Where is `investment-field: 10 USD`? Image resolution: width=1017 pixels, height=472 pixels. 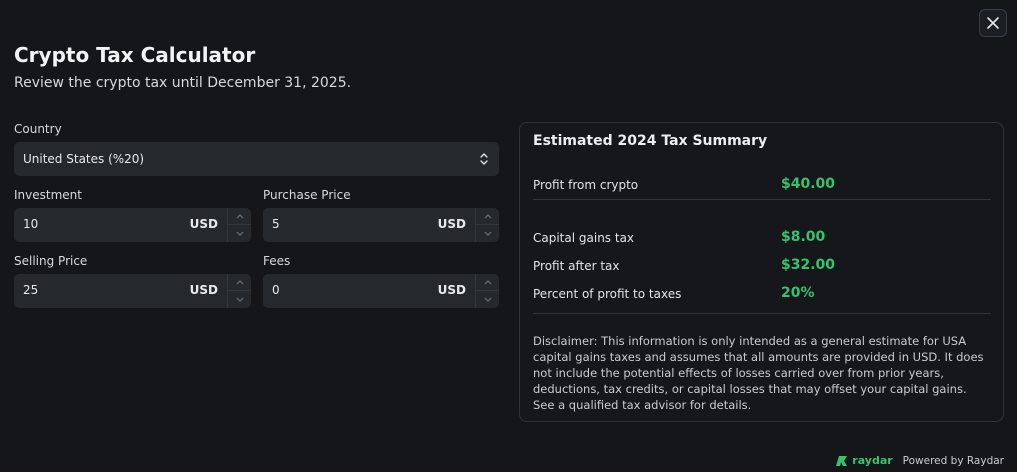
investment-field: 10 USD is located at coordinates (132, 225).